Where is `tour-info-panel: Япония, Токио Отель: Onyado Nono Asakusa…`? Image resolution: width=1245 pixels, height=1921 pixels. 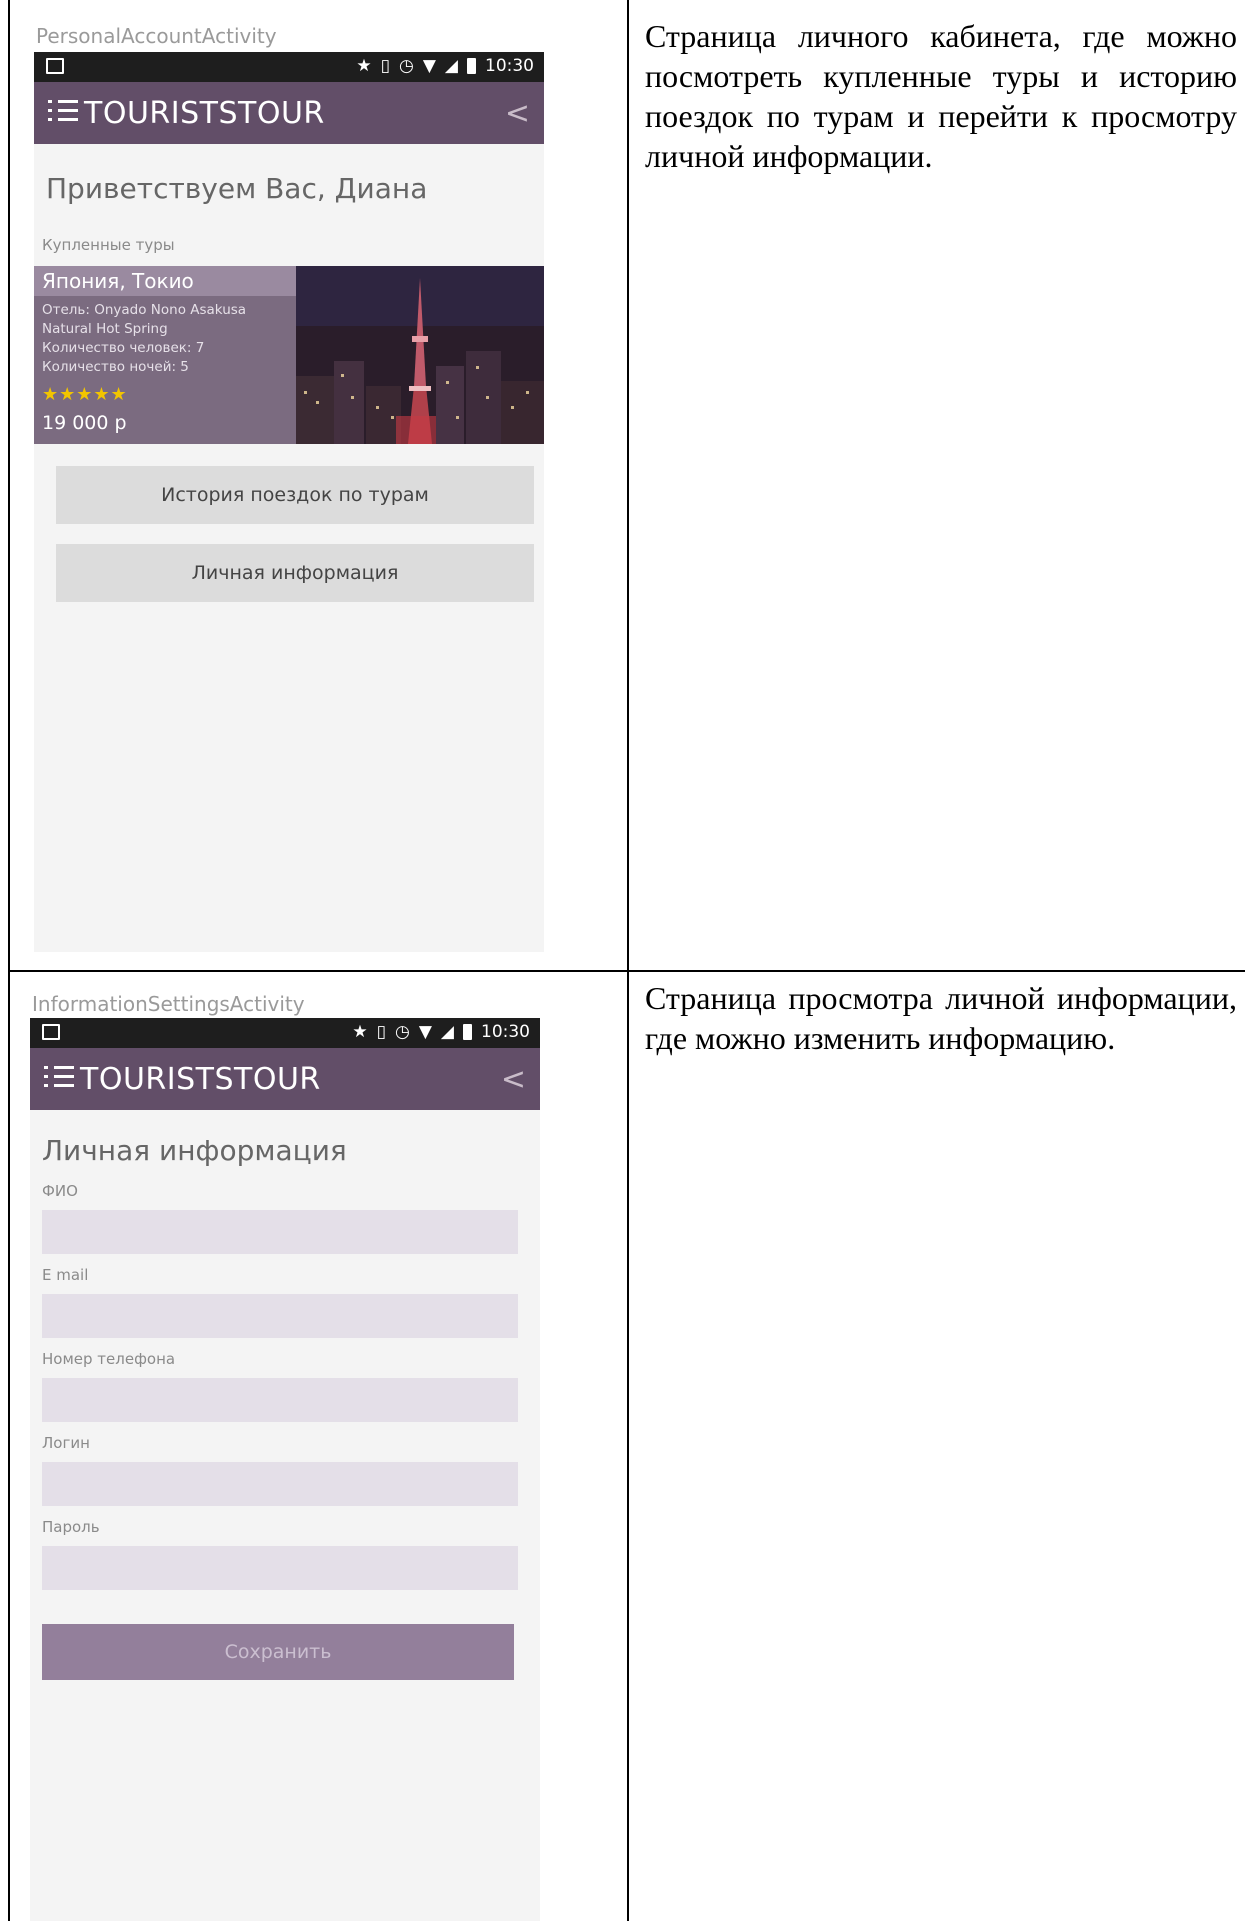 tour-info-panel: Япония, Токио Отель: Onyado Nono Asakusa… is located at coordinates (165, 355).